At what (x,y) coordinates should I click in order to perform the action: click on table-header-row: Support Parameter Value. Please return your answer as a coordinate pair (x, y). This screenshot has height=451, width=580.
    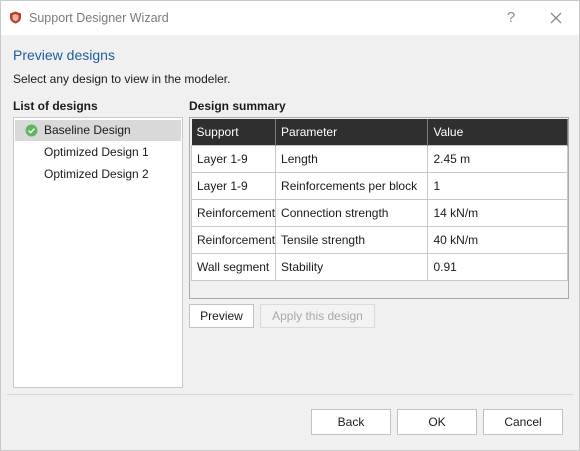
    Looking at the image, I should click on (379, 132).